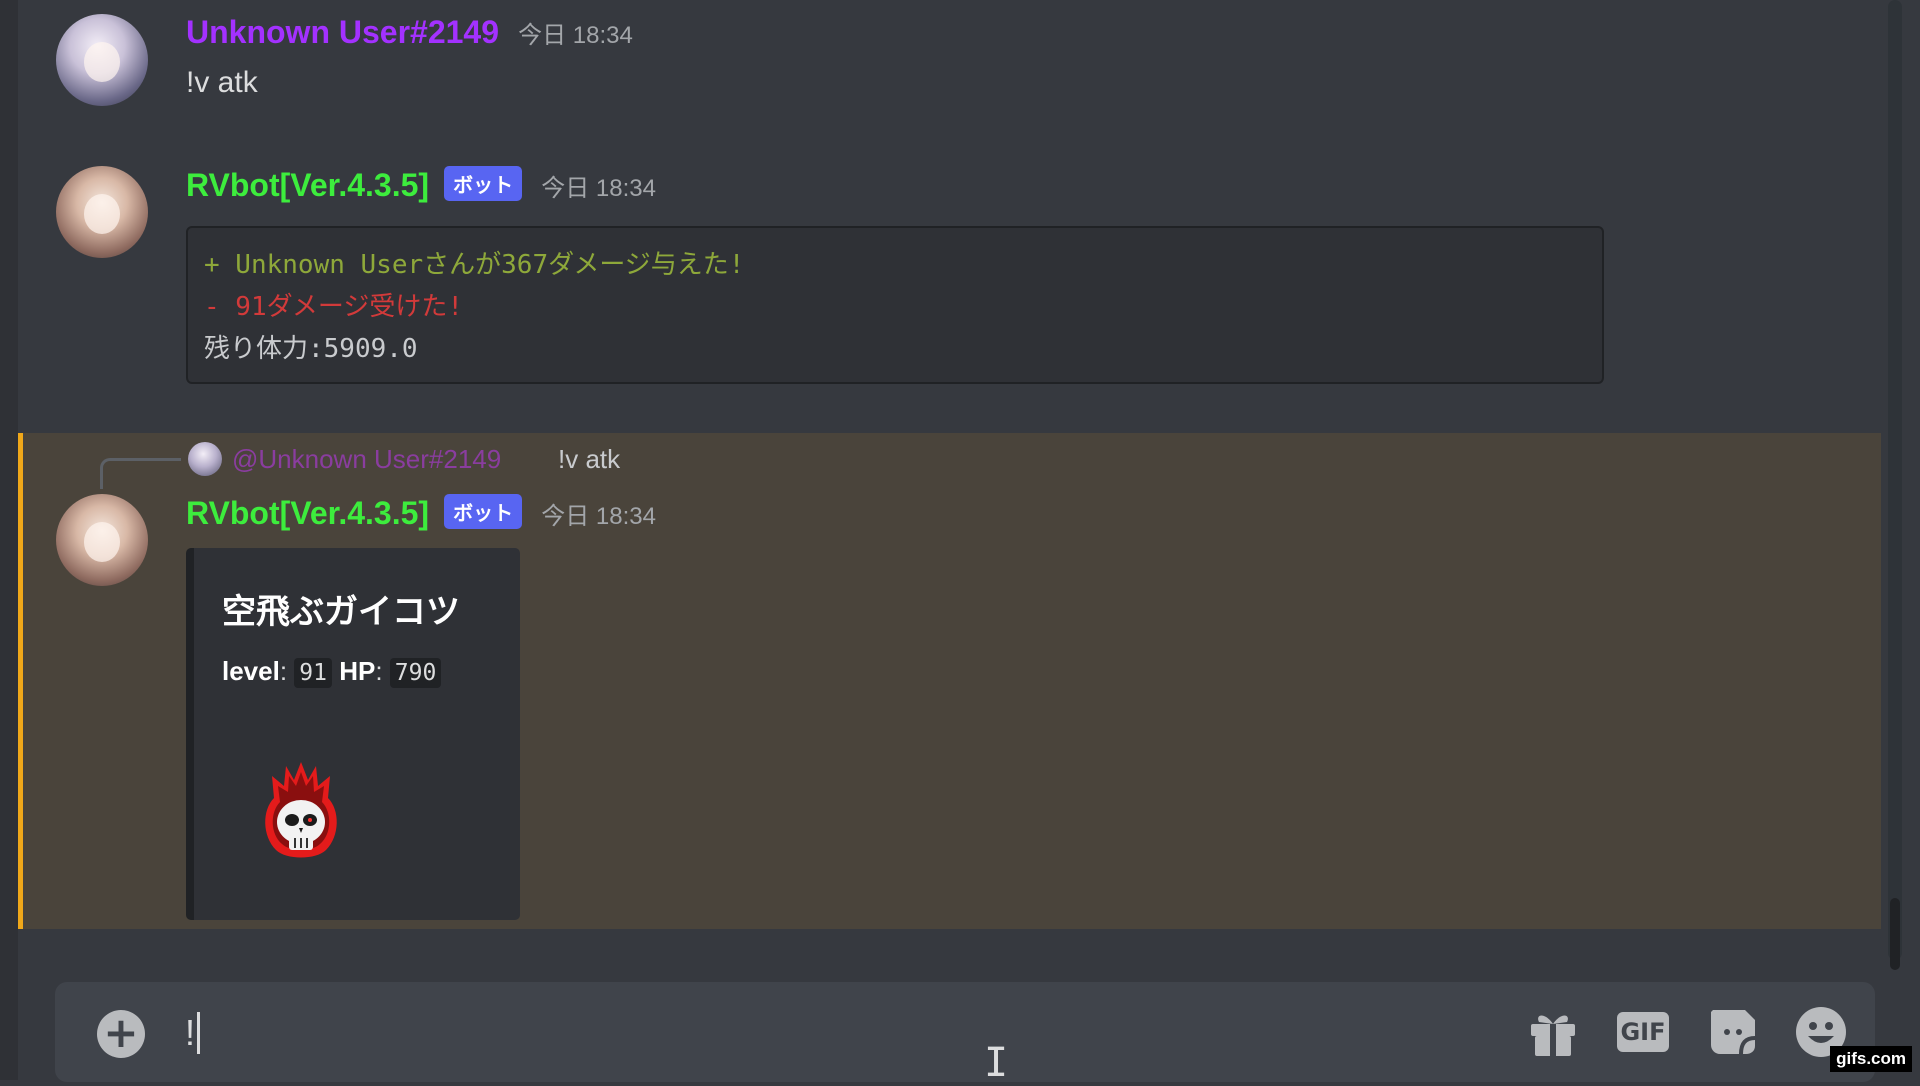 This screenshot has height=1086, width=1920. What do you see at coordinates (965, 1032) in the screenshot?
I see `message-composer: + ! GIF` at bounding box center [965, 1032].